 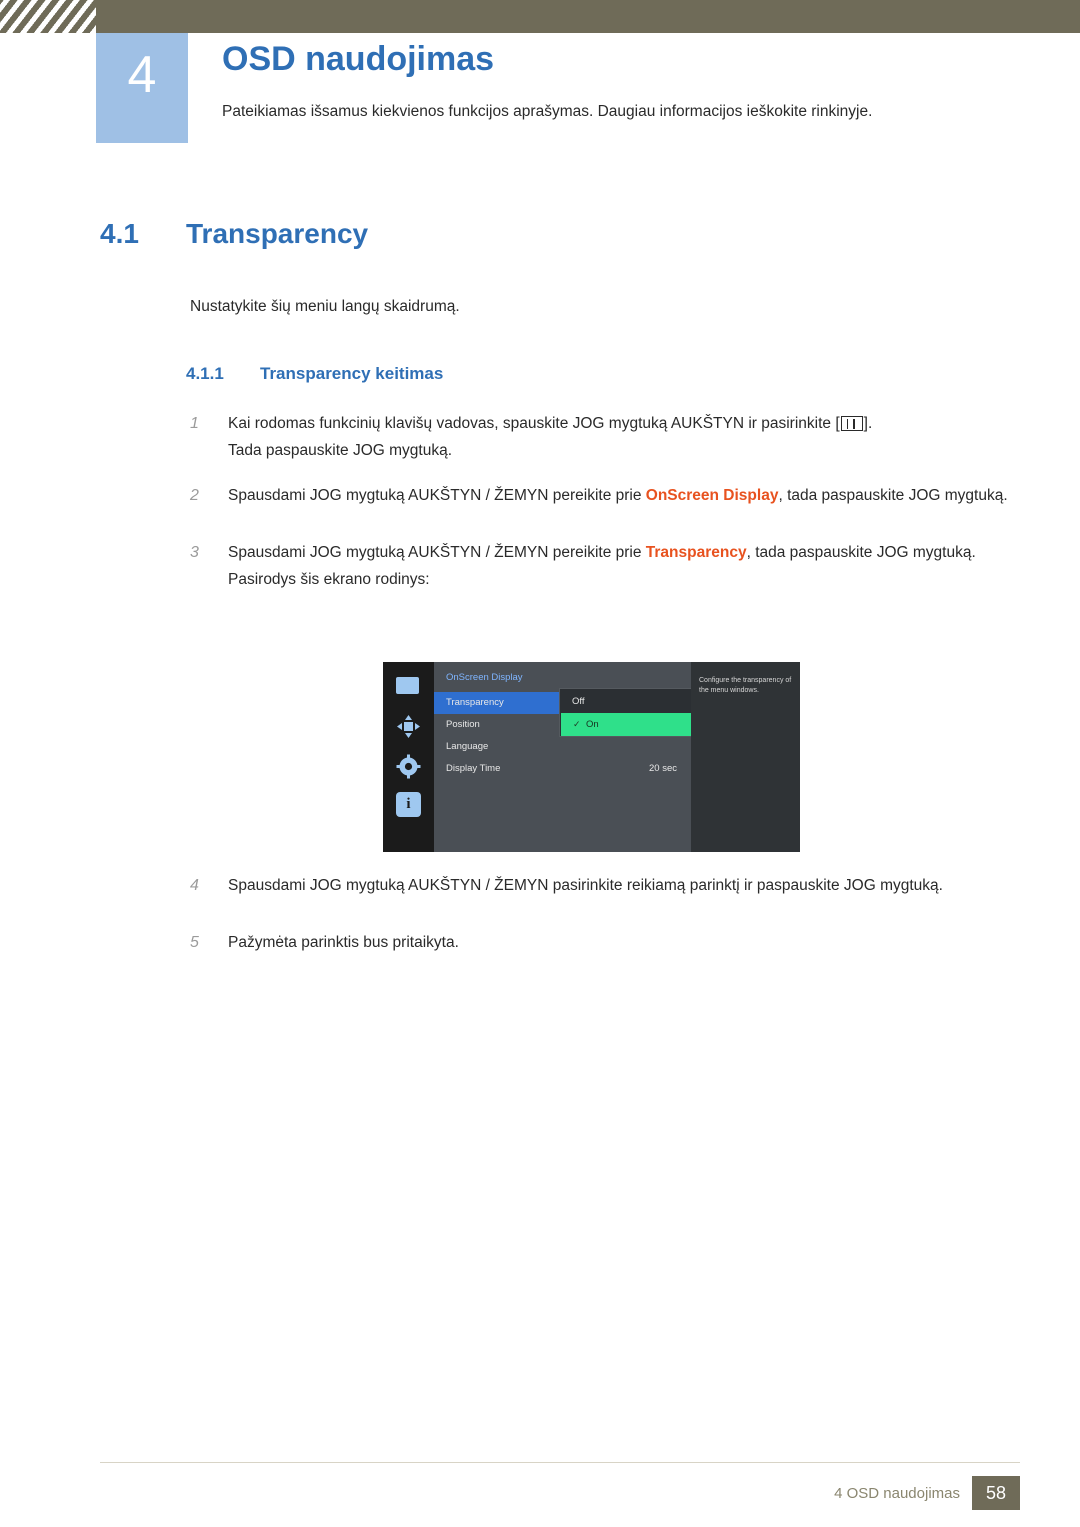 I want to click on osd-row-transparency-label: Transparency, so click(x=475, y=702).